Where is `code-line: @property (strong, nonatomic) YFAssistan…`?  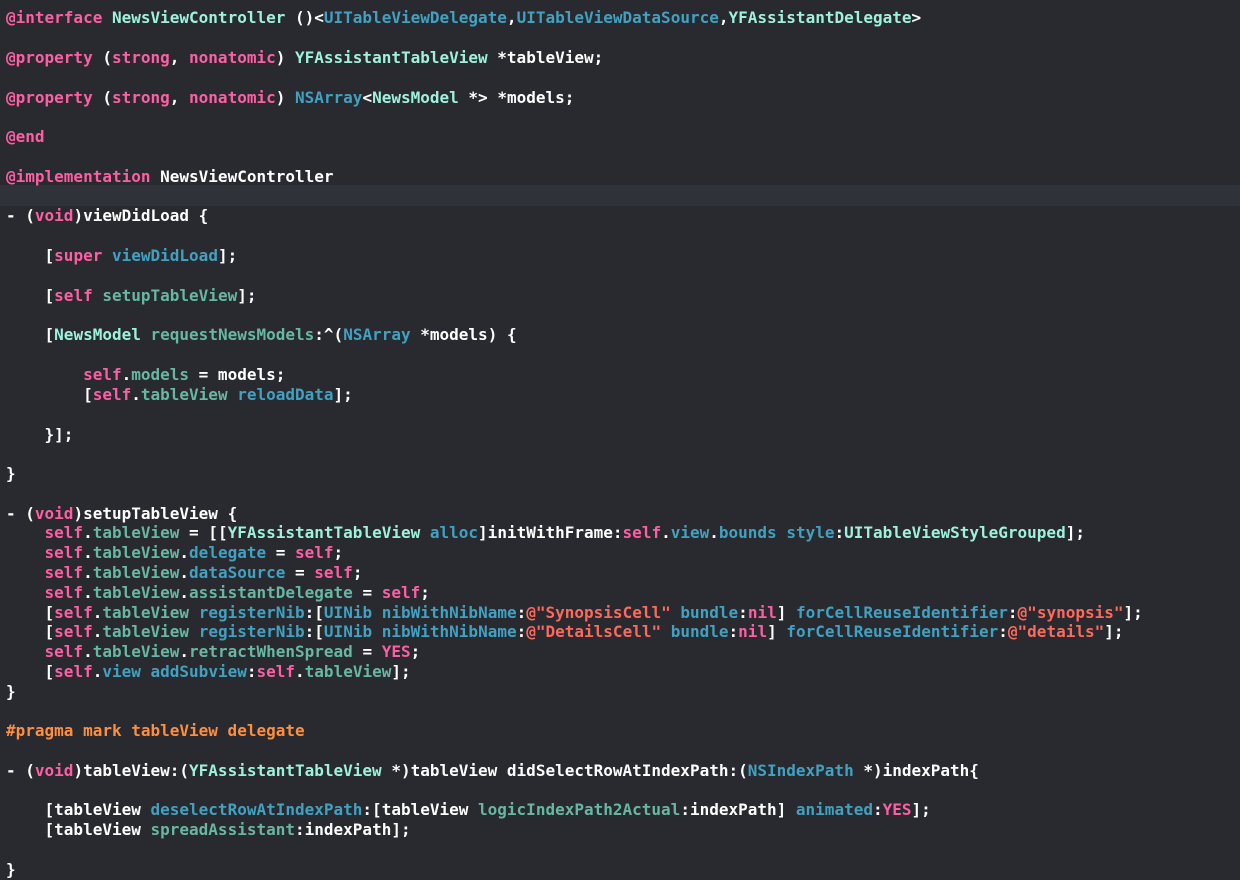
code-line: @property (strong, nonatomic) YFAssistan… is located at coordinates (304, 58).